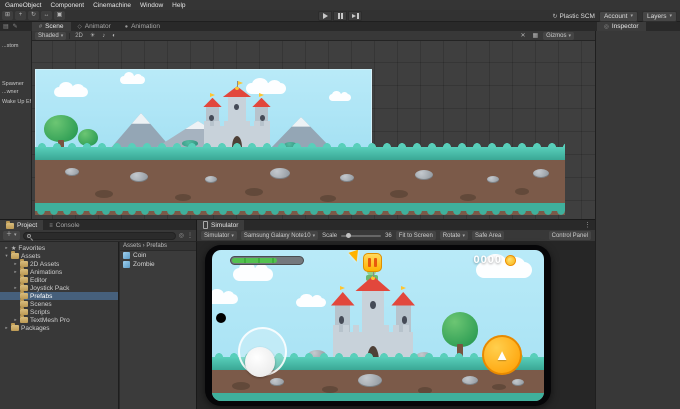  What do you see at coordinates (330, 235) in the screenshot?
I see `scale-label: Scale` at bounding box center [330, 235].